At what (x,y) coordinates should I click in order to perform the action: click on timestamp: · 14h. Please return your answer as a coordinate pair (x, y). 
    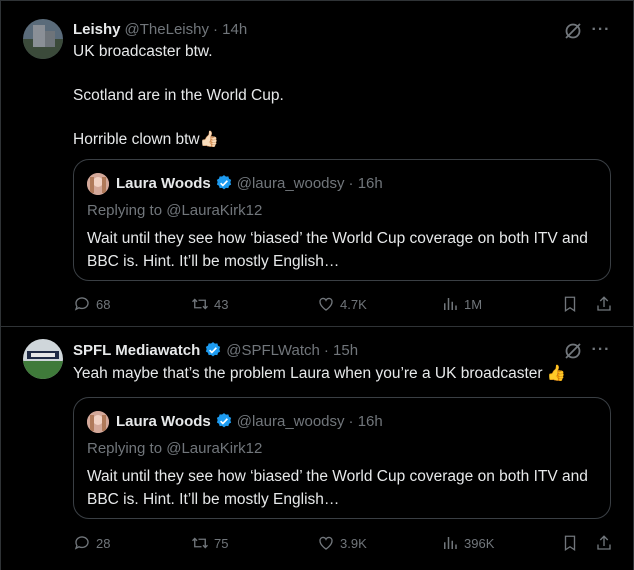
    Looking at the image, I should click on (230, 29).